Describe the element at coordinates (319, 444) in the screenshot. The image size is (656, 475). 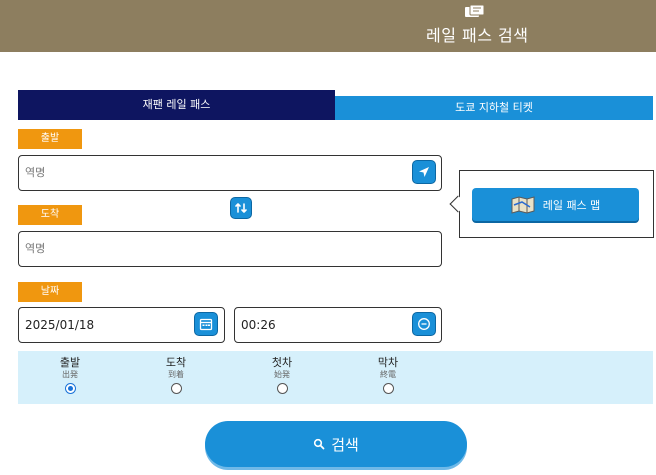
I see `search-icon` at that location.